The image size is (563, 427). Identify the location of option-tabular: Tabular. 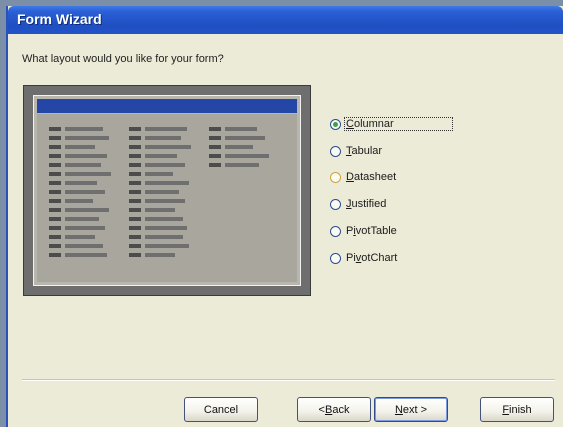
(357, 151).